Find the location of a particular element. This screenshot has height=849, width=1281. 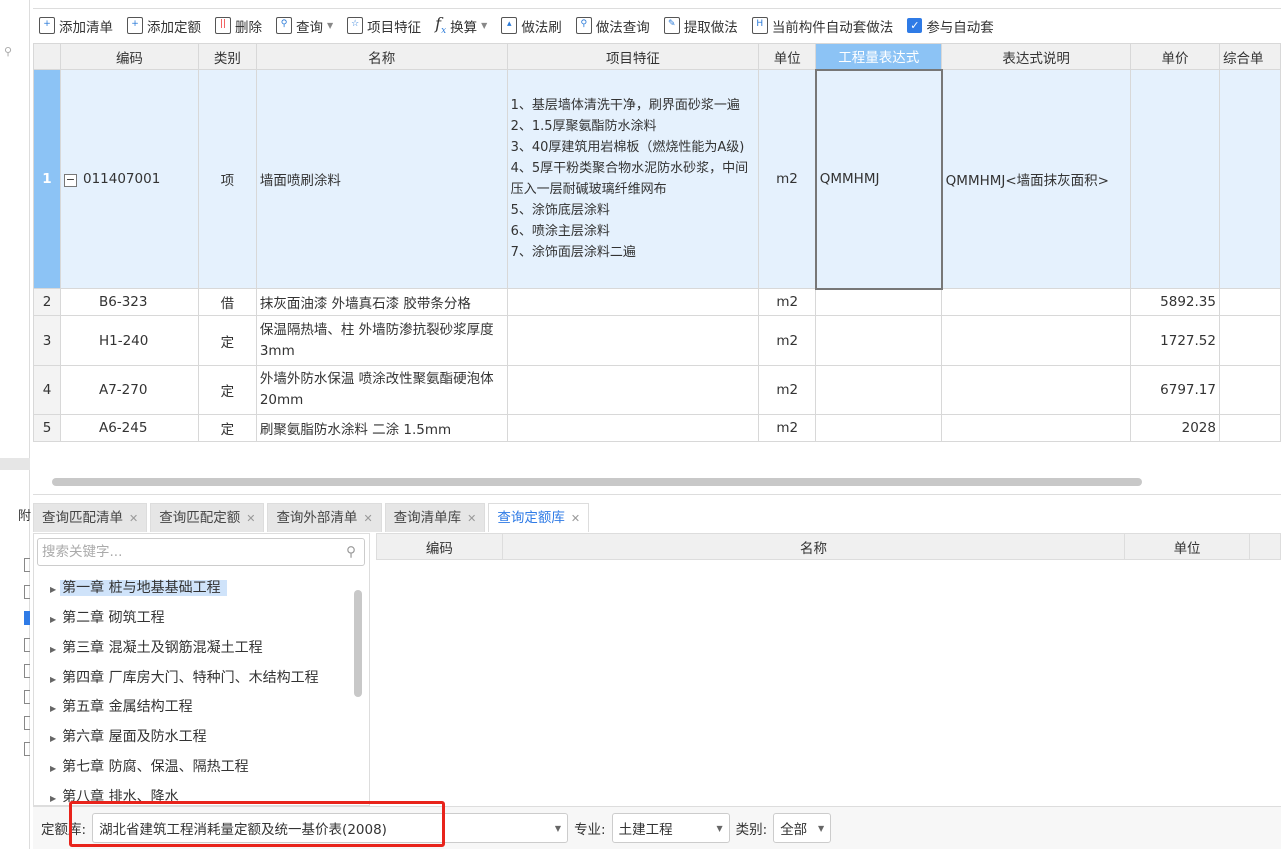

table-row: 2 B6-323 借 抹灰面油漆 外墙真石漆 胶带条分格 m2 5892.35 is located at coordinates (657, 302).